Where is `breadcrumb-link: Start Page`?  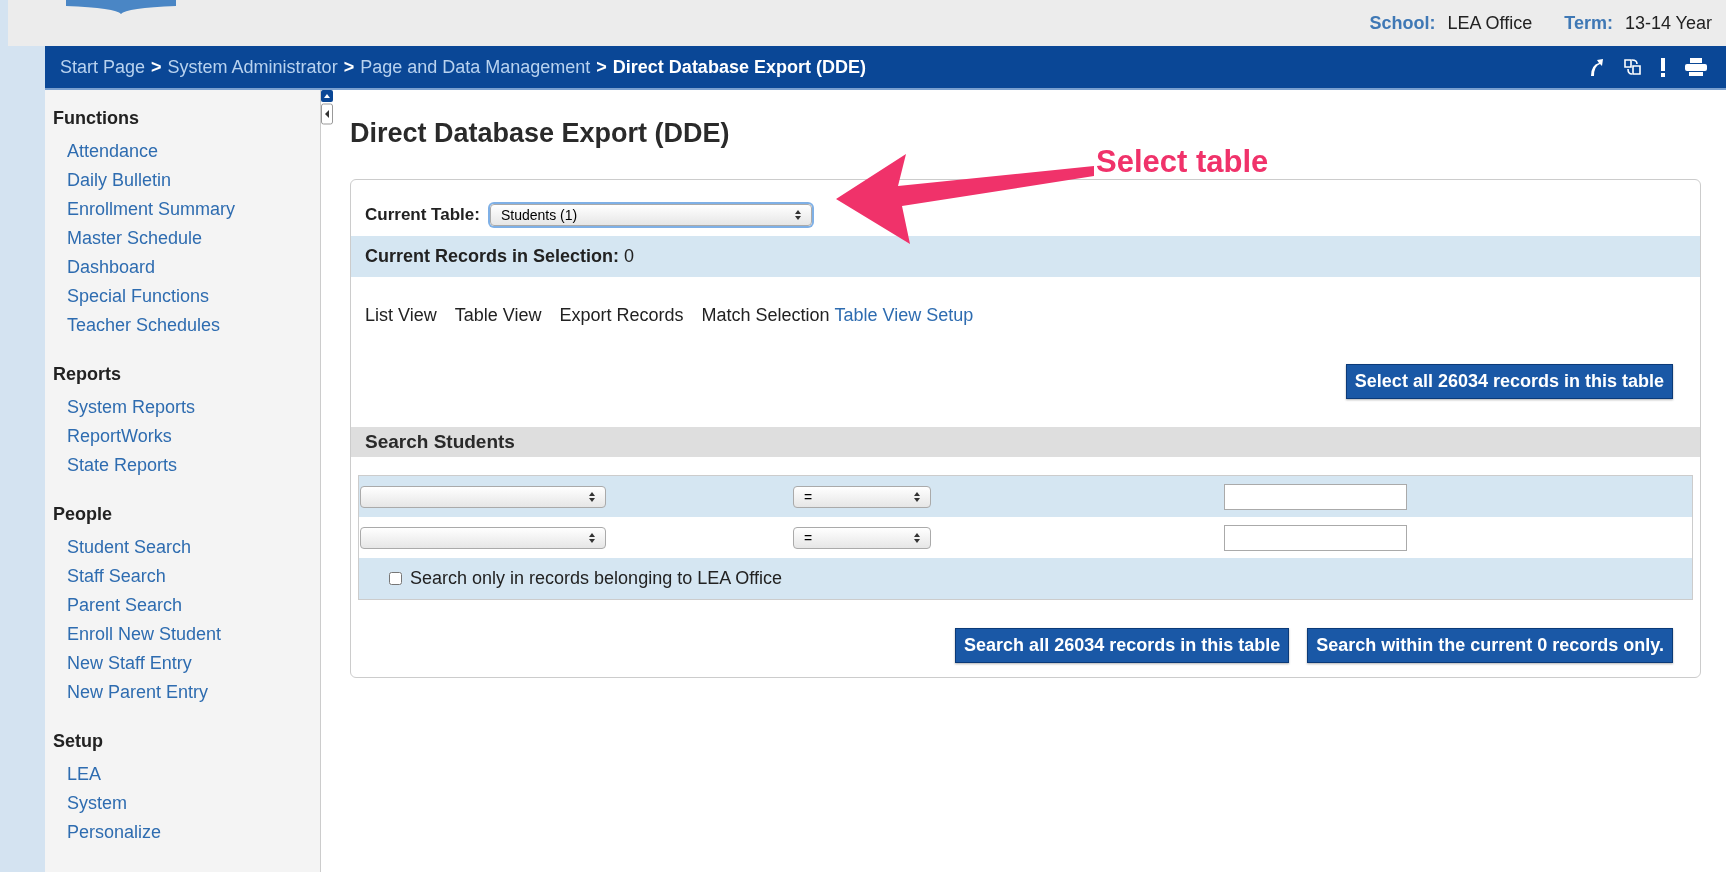
breadcrumb-link: Start Page is located at coordinates (103, 67).